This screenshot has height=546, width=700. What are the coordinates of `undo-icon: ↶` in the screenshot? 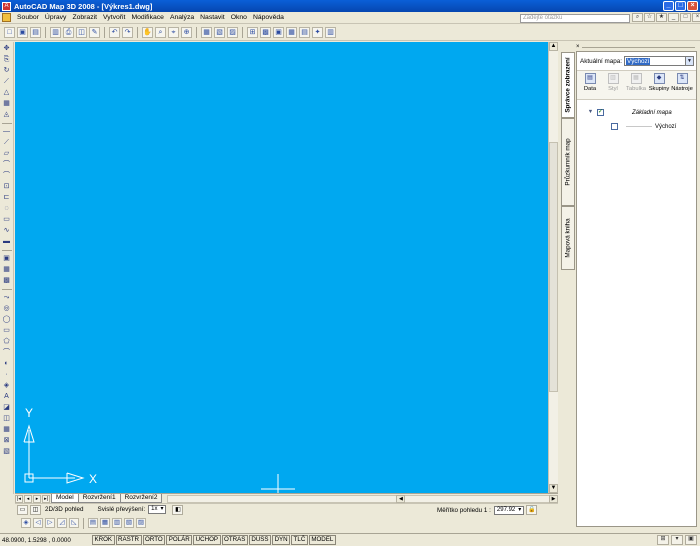 It's located at (114, 32).